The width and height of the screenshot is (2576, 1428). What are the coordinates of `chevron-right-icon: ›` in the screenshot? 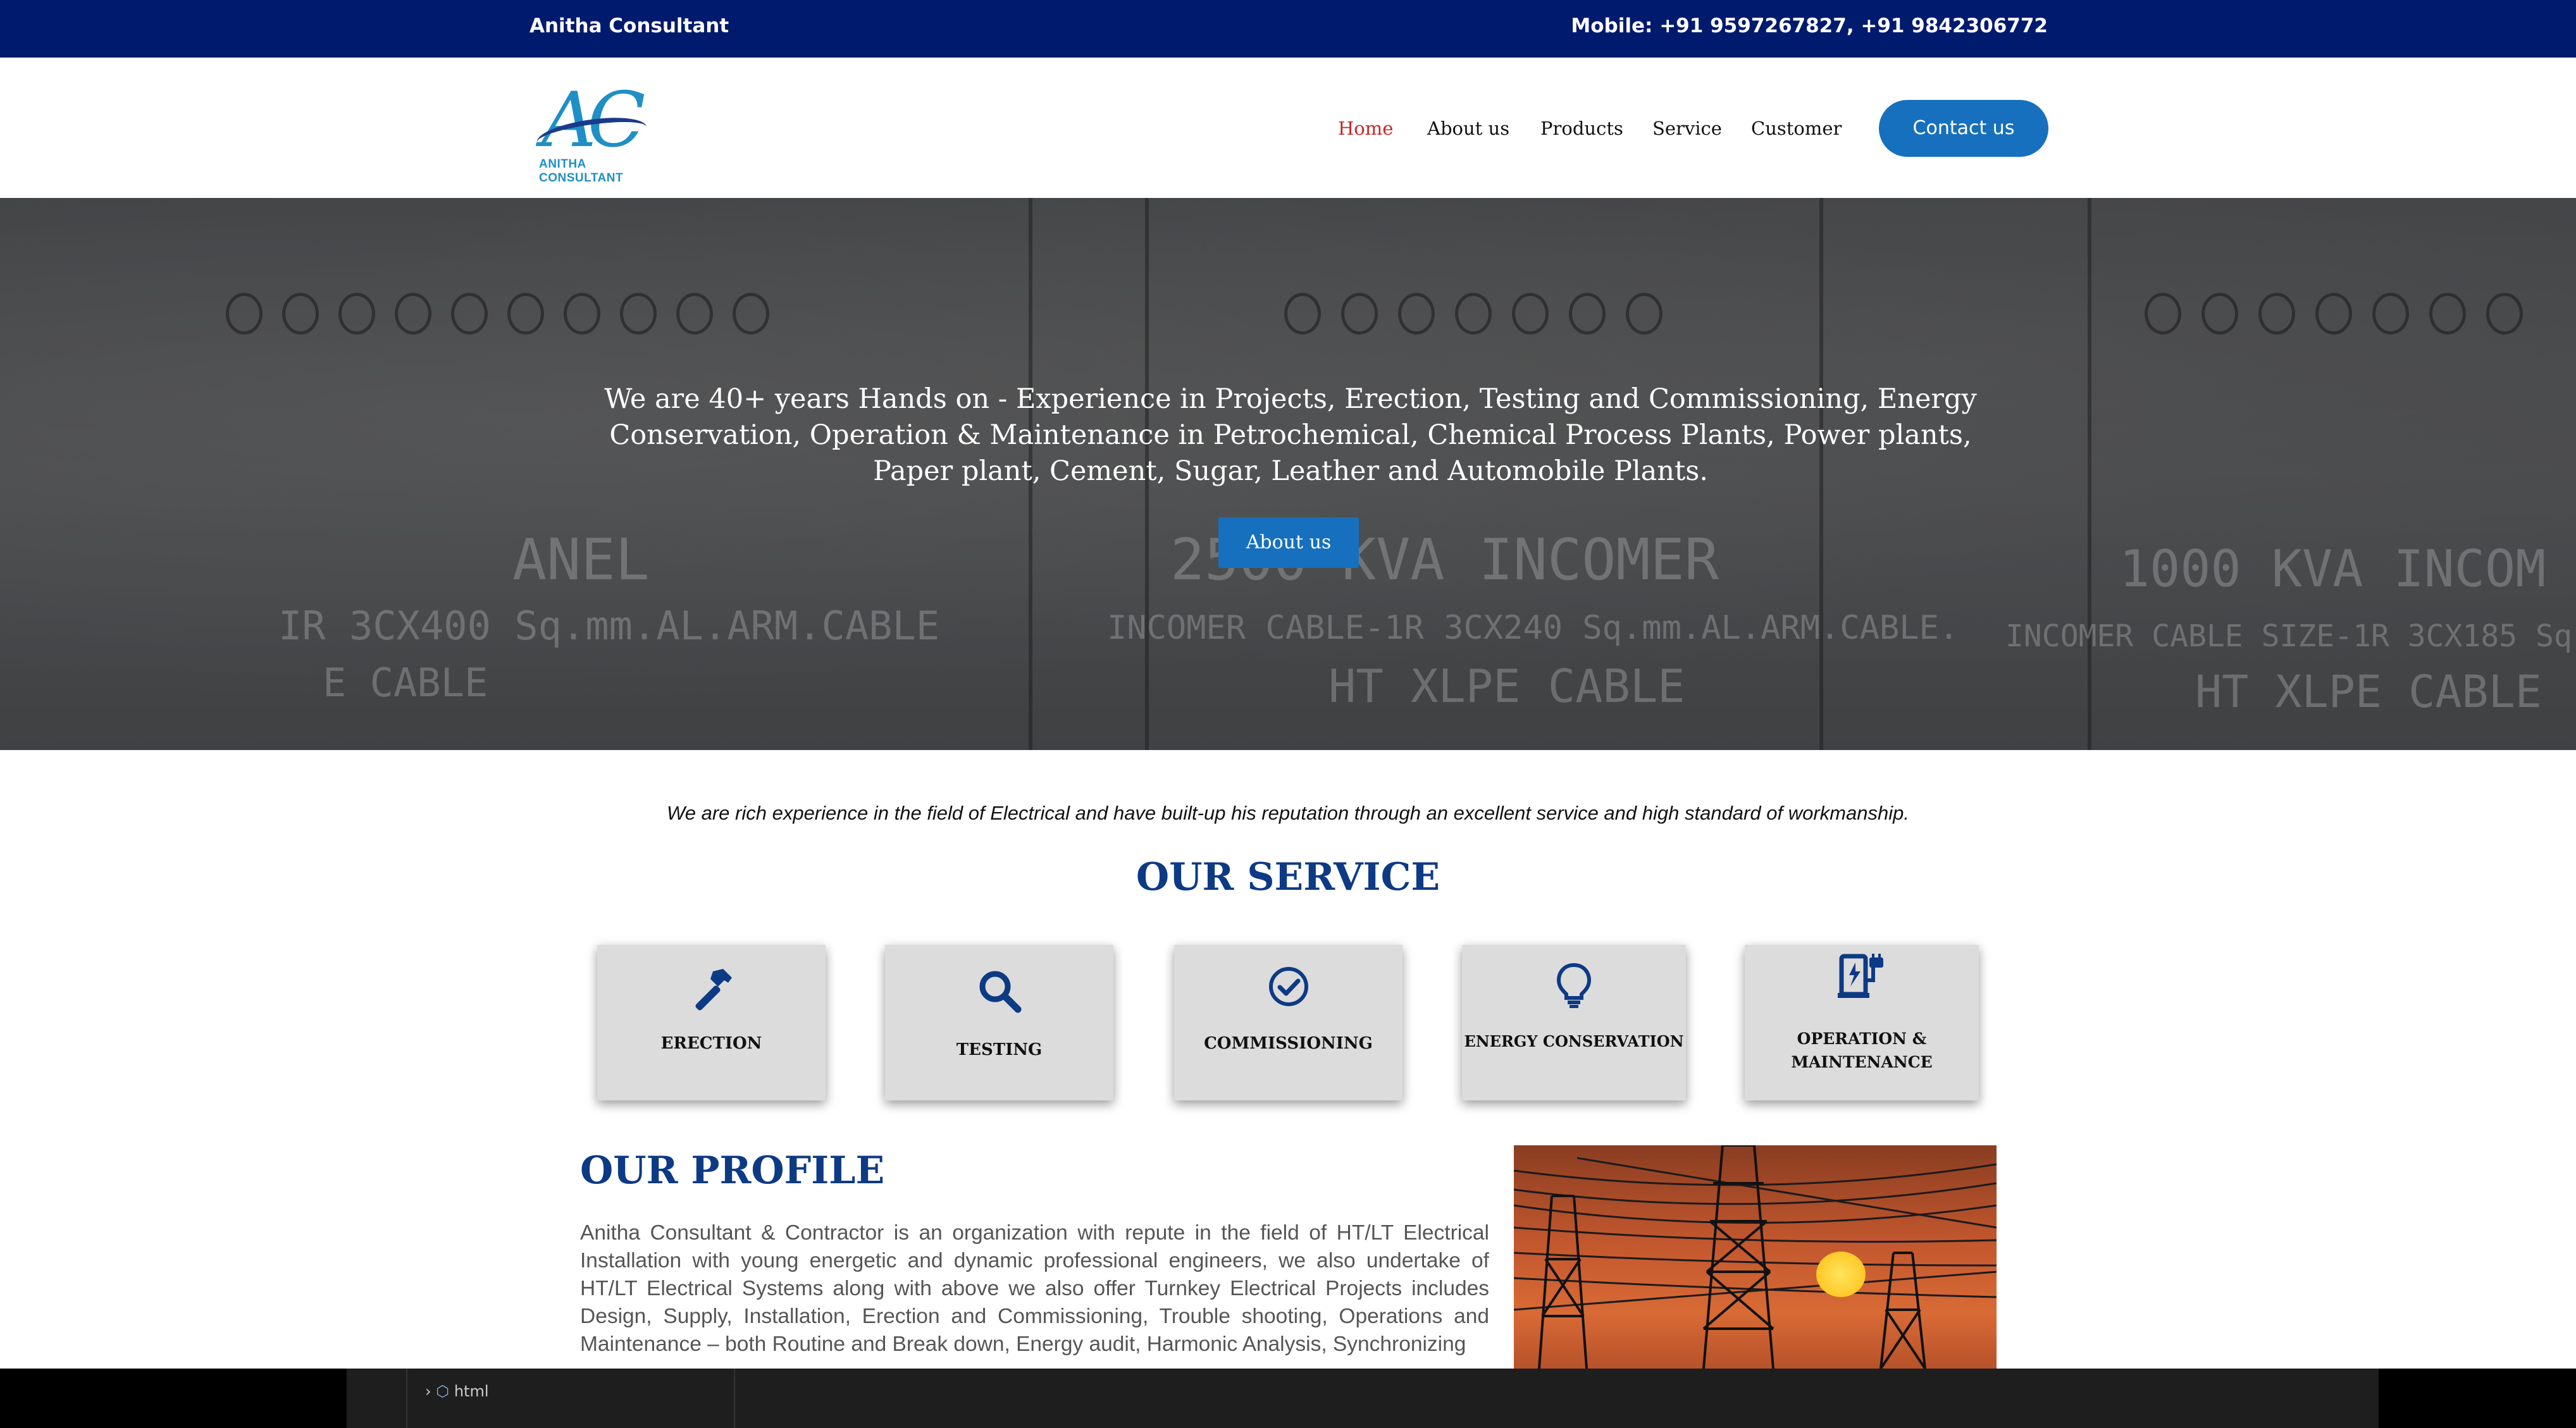 It's located at (428, 1391).